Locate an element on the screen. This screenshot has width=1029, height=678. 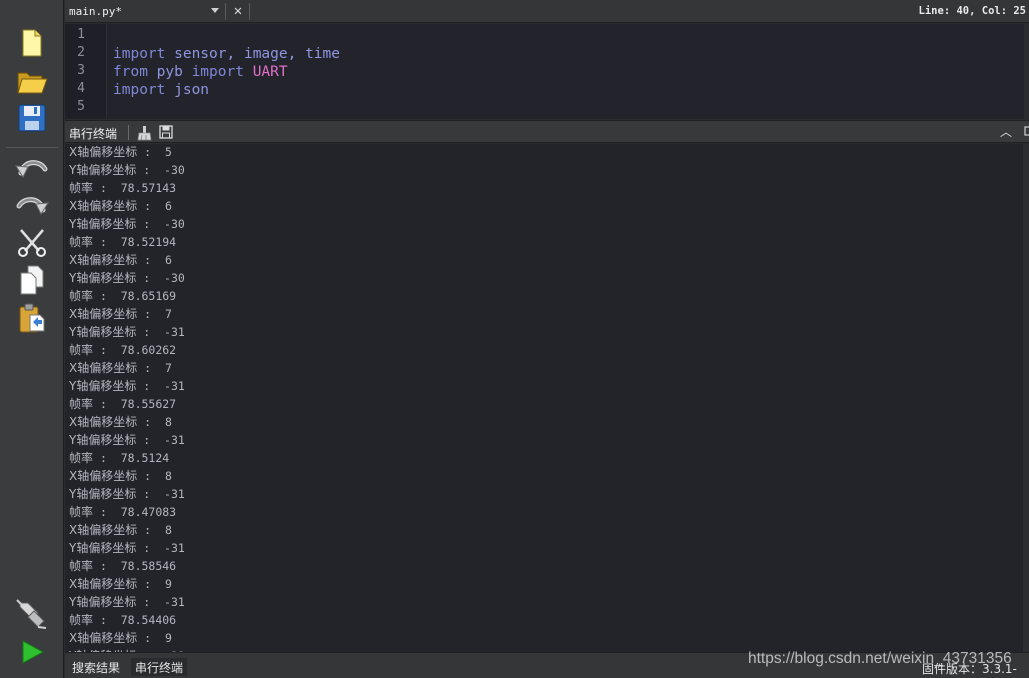
terminal-line-value: 78.65169 is located at coordinates (148, 296).